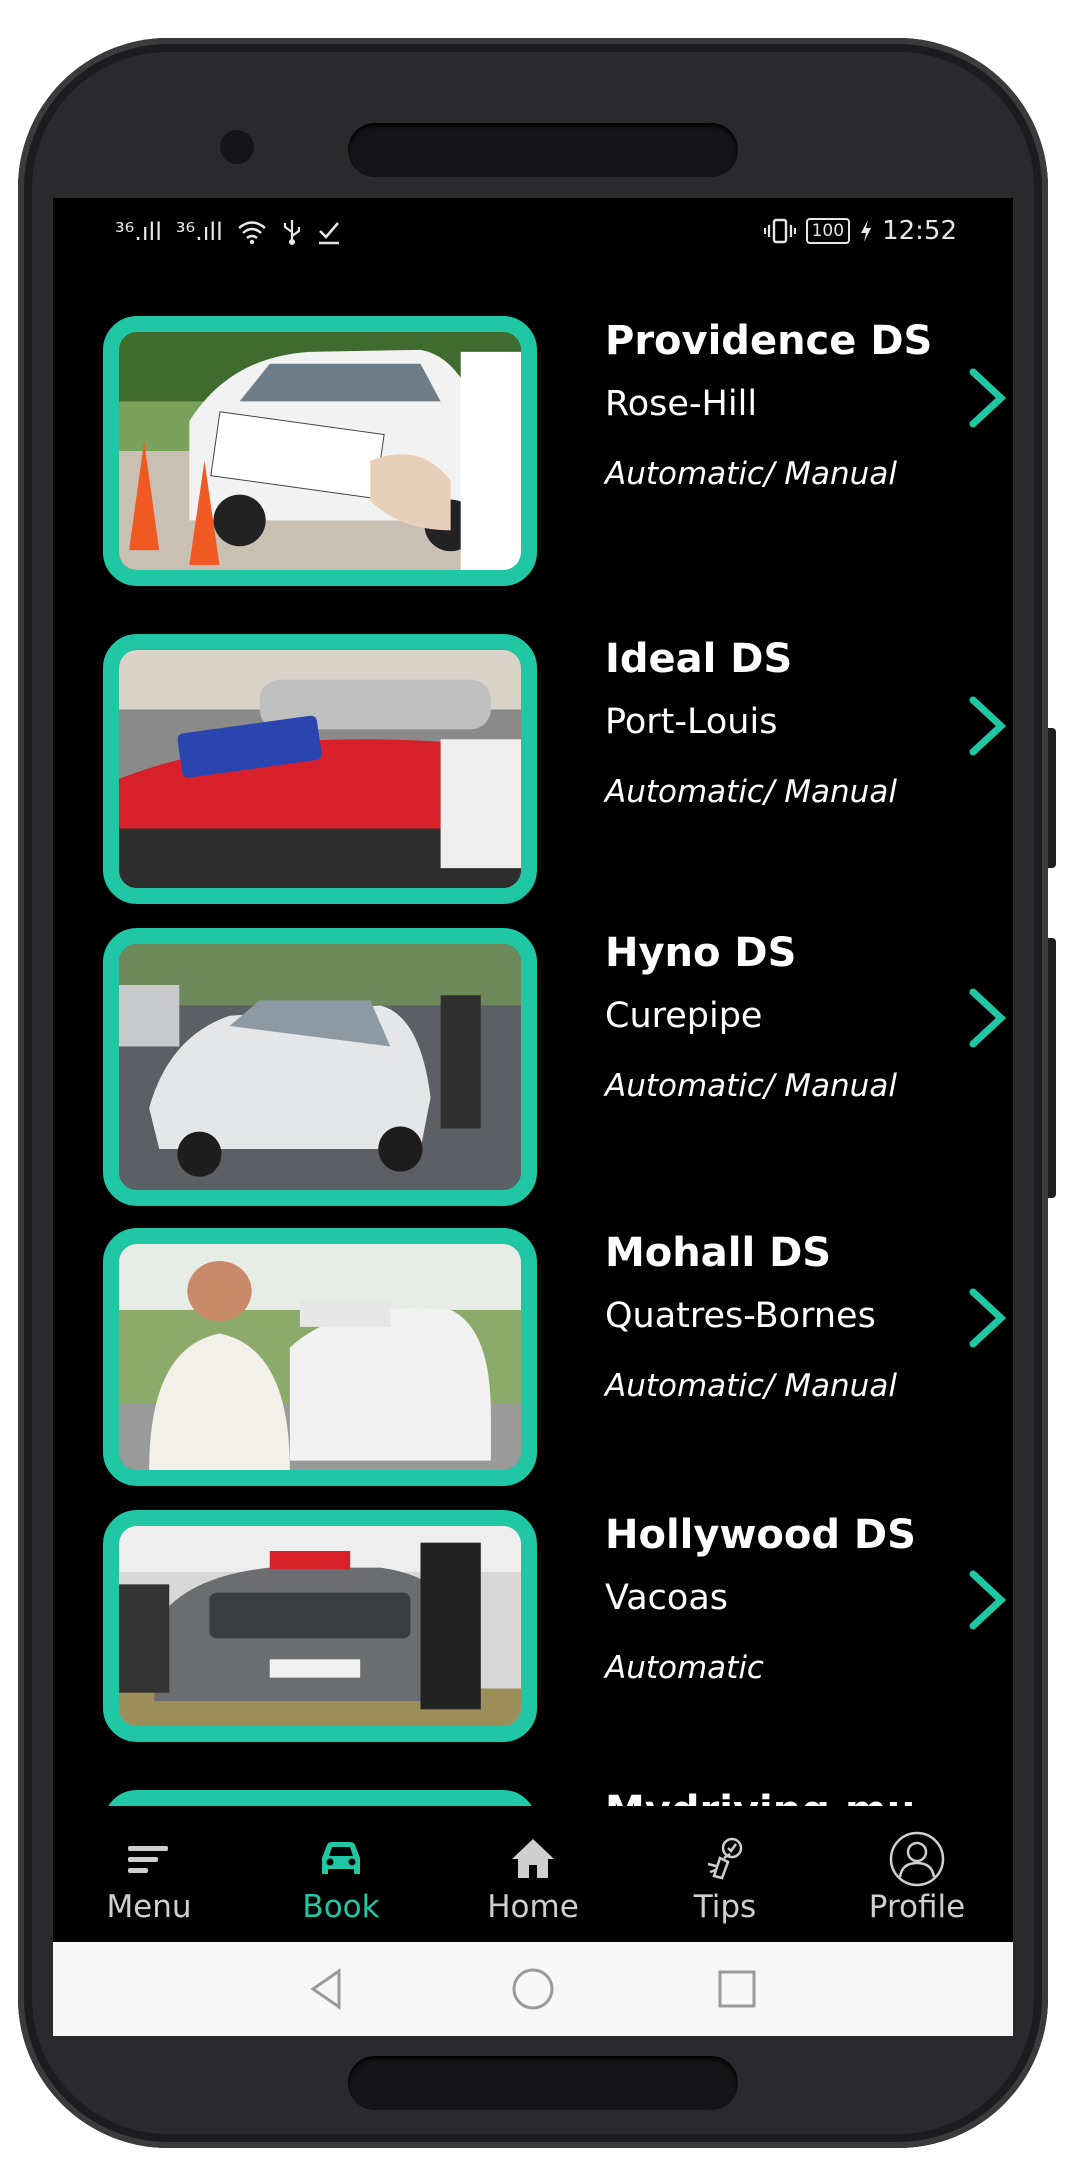 This screenshot has height=2167, width=1080. What do you see at coordinates (725, 1907) in the screenshot?
I see `nav-label: Tips` at bounding box center [725, 1907].